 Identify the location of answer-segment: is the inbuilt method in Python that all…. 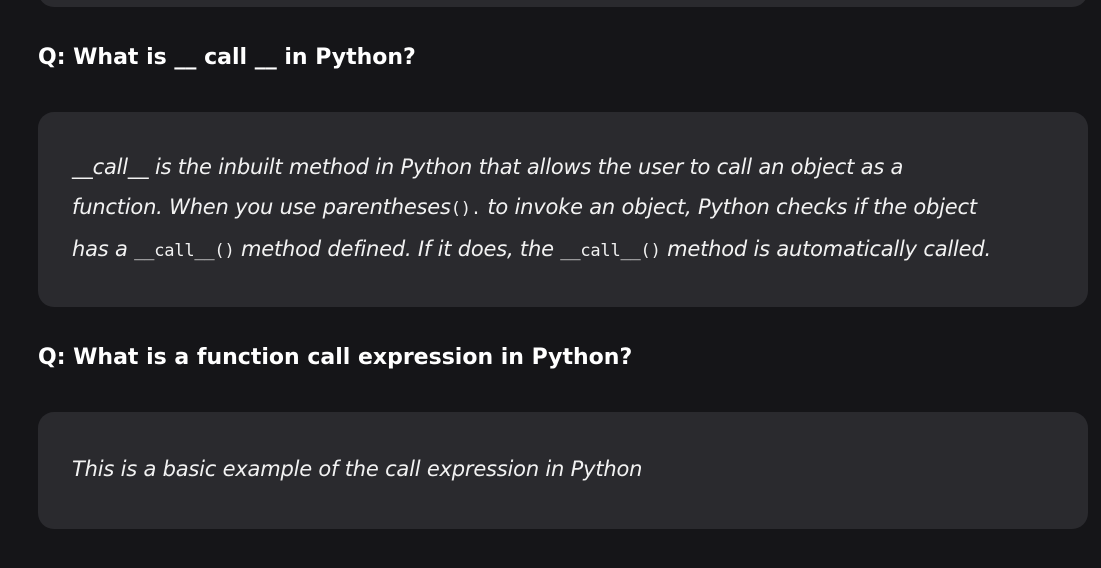
(526, 167).